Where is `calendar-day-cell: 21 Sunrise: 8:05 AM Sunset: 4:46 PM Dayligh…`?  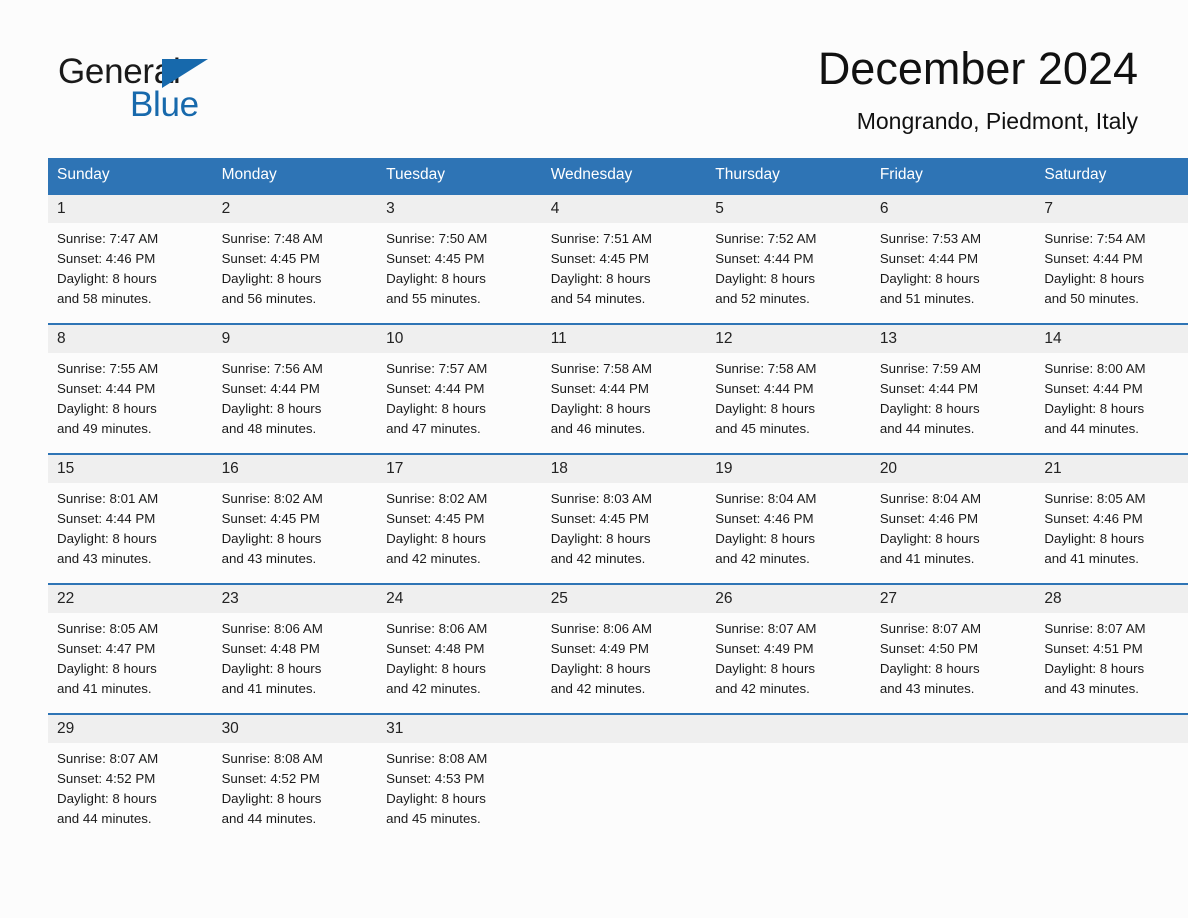 calendar-day-cell: 21 Sunrise: 8:05 AM Sunset: 4:46 PM Dayligh… is located at coordinates (1111, 518).